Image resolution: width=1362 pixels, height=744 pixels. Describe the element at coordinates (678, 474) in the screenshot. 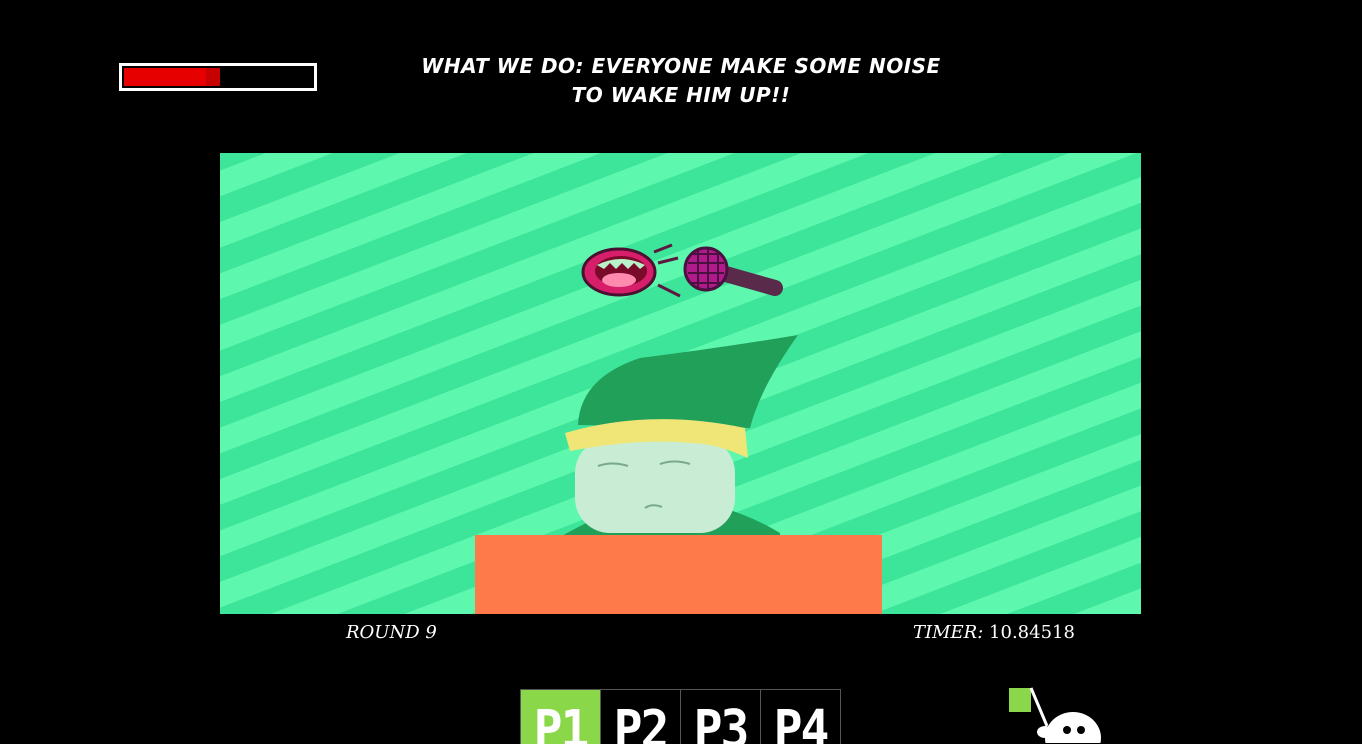

I see `sleeping-elf` at that location.